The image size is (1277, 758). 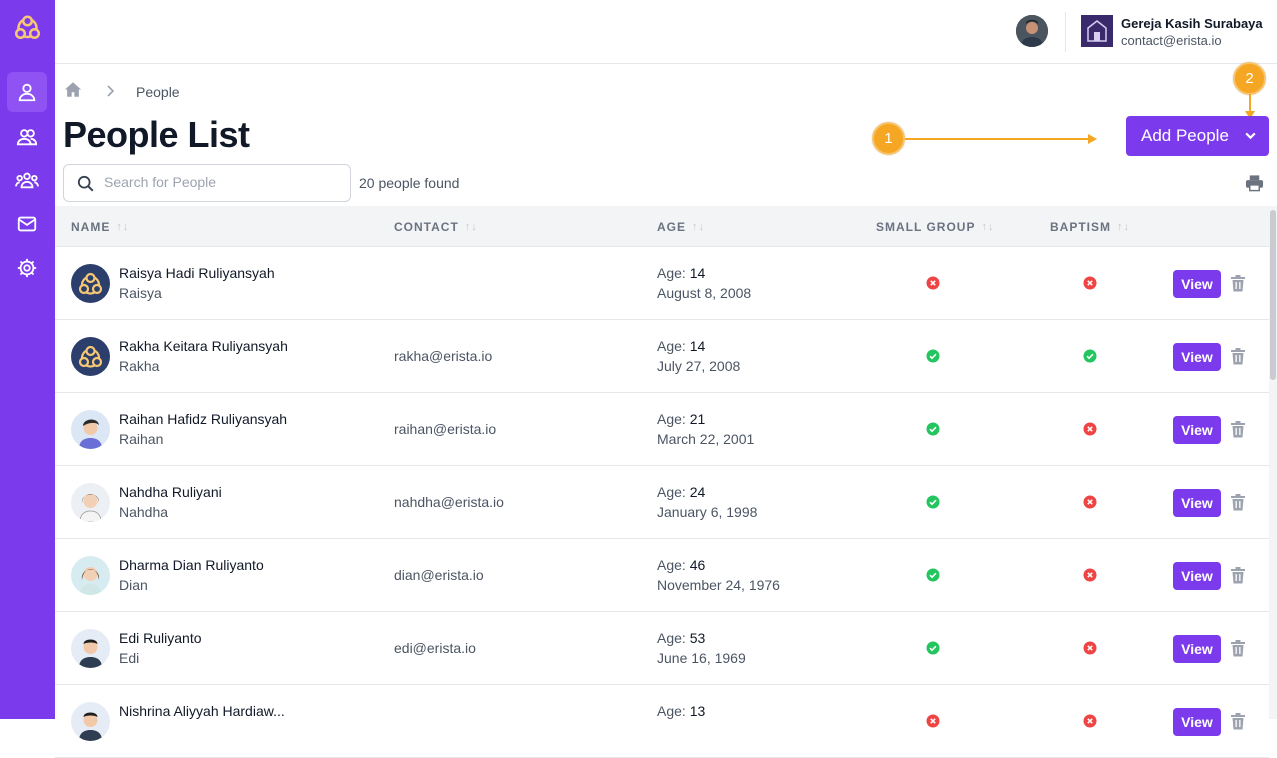 What do you see at coordinates (707, 512) in the screenshot?
I see `person-birthdate: January 6, 1998` at bounding box center [707, 512].